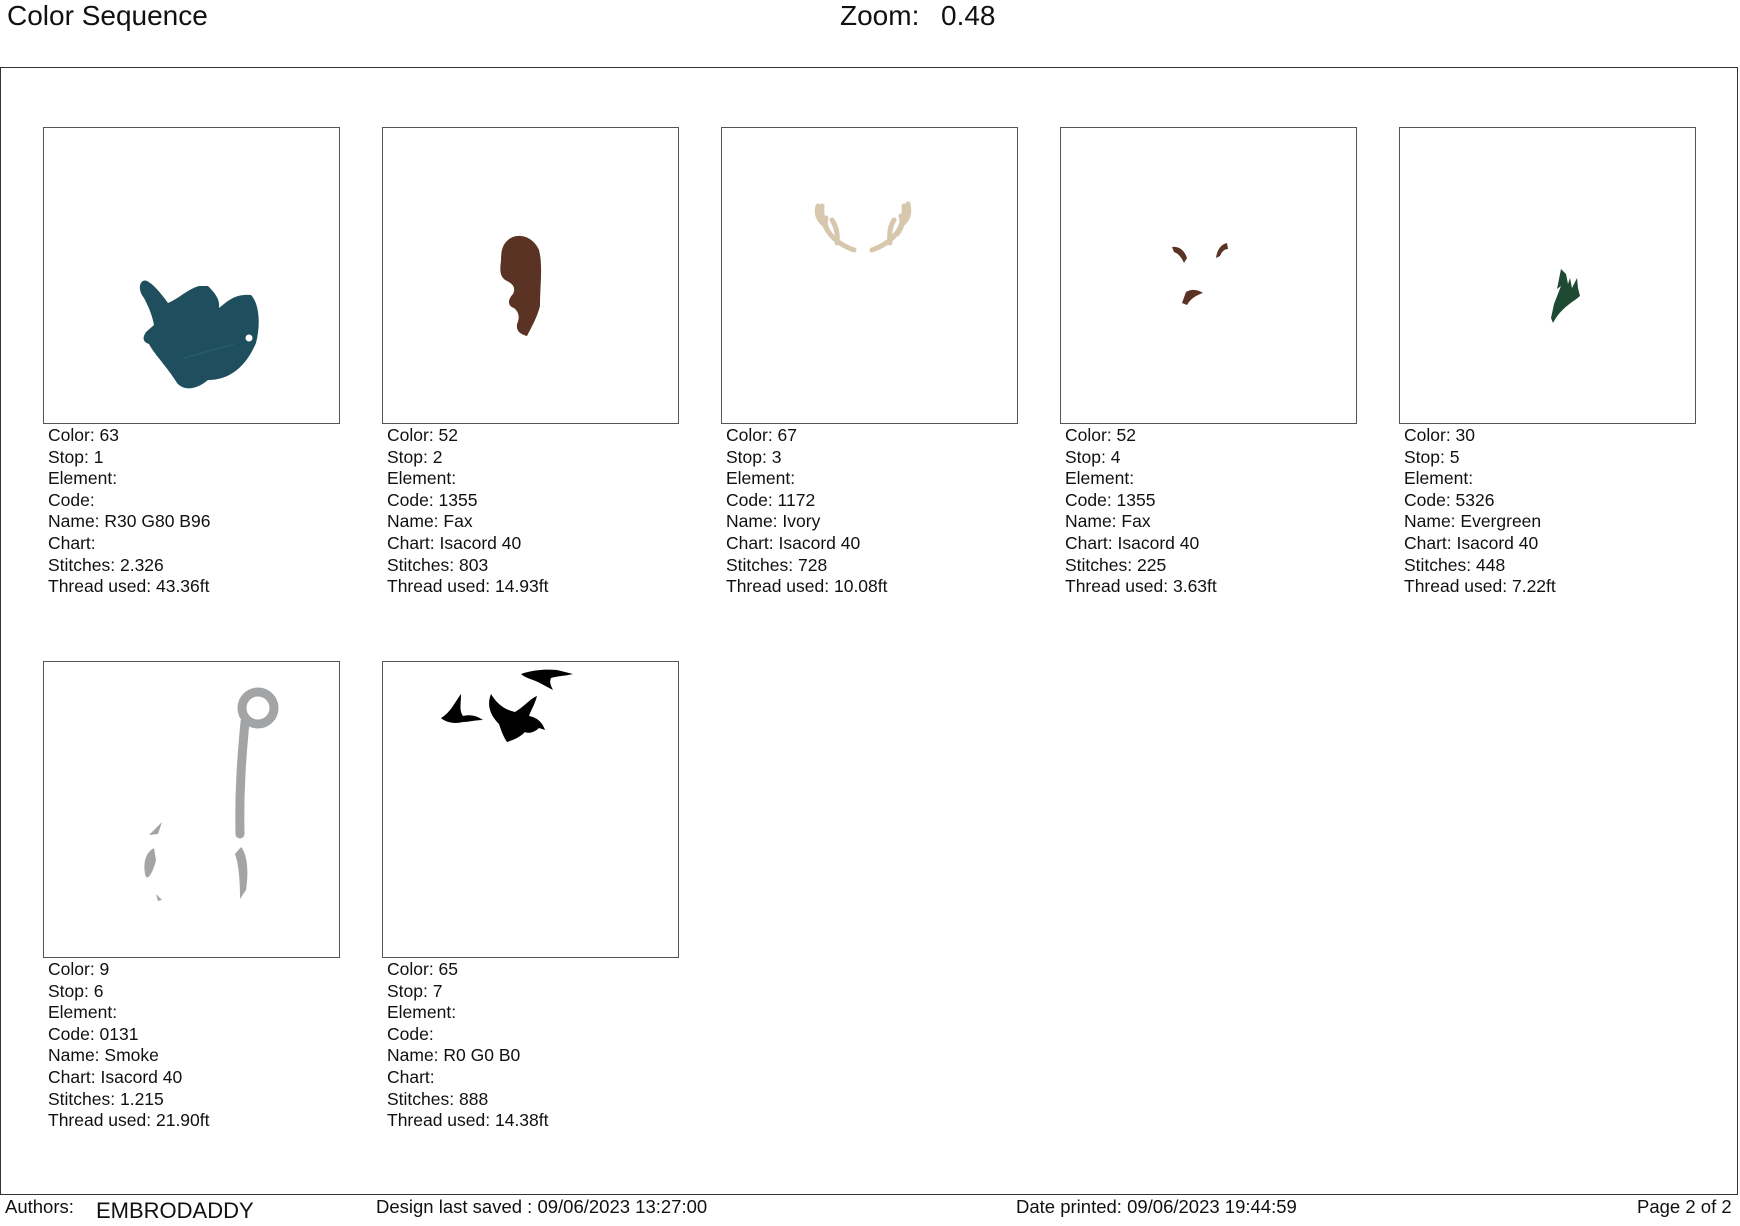 This screenshot has height=1226, width=1740. Describe the element at coordinates (517, 718) in the screenshot. I see `duck-middle` at that location.